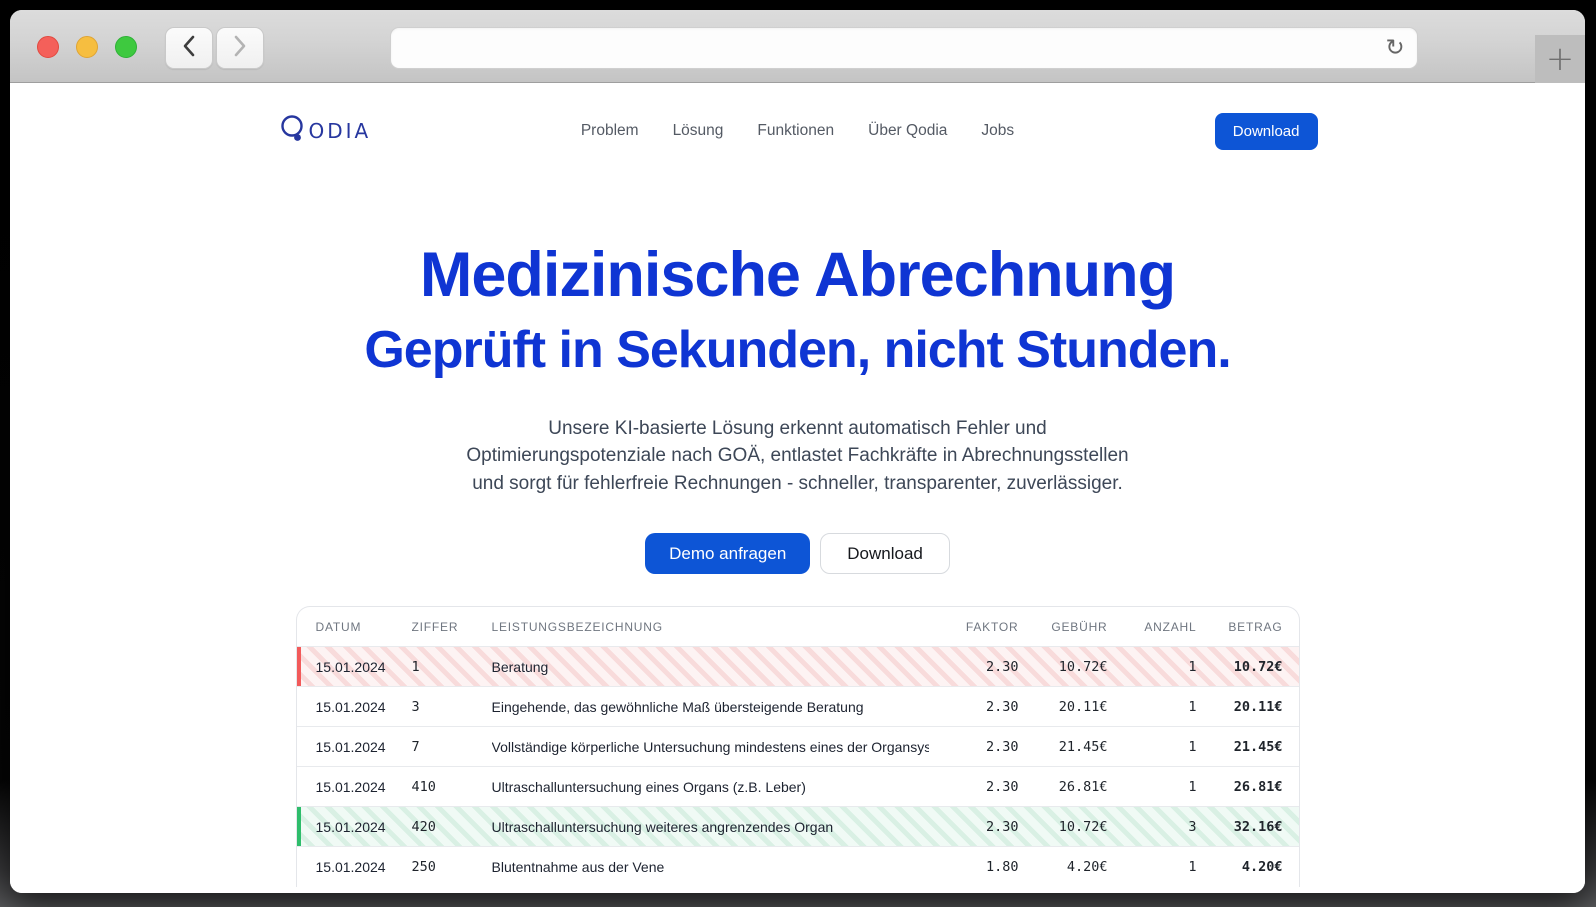 This screenshot has width=1596, height=907. Describe the element at coordinates (1255, 626) in the screenshot. I see `column-header-betrag: BETRAG` at that location.